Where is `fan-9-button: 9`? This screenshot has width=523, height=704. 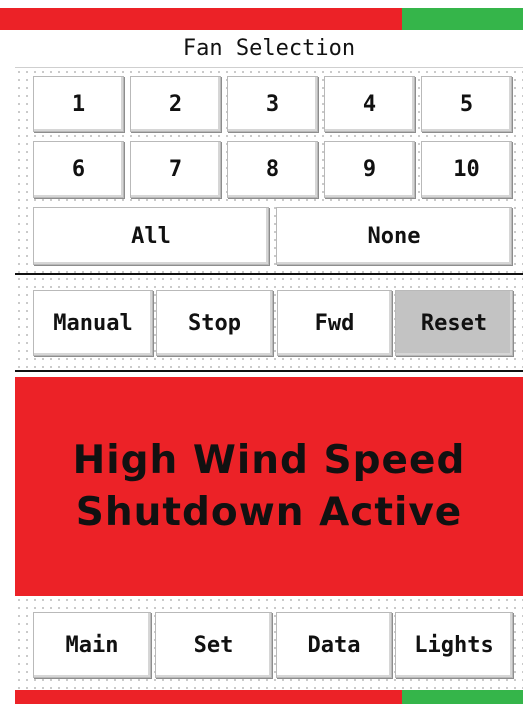
fan-9-button: 9 is located at coordinates (369, 169).